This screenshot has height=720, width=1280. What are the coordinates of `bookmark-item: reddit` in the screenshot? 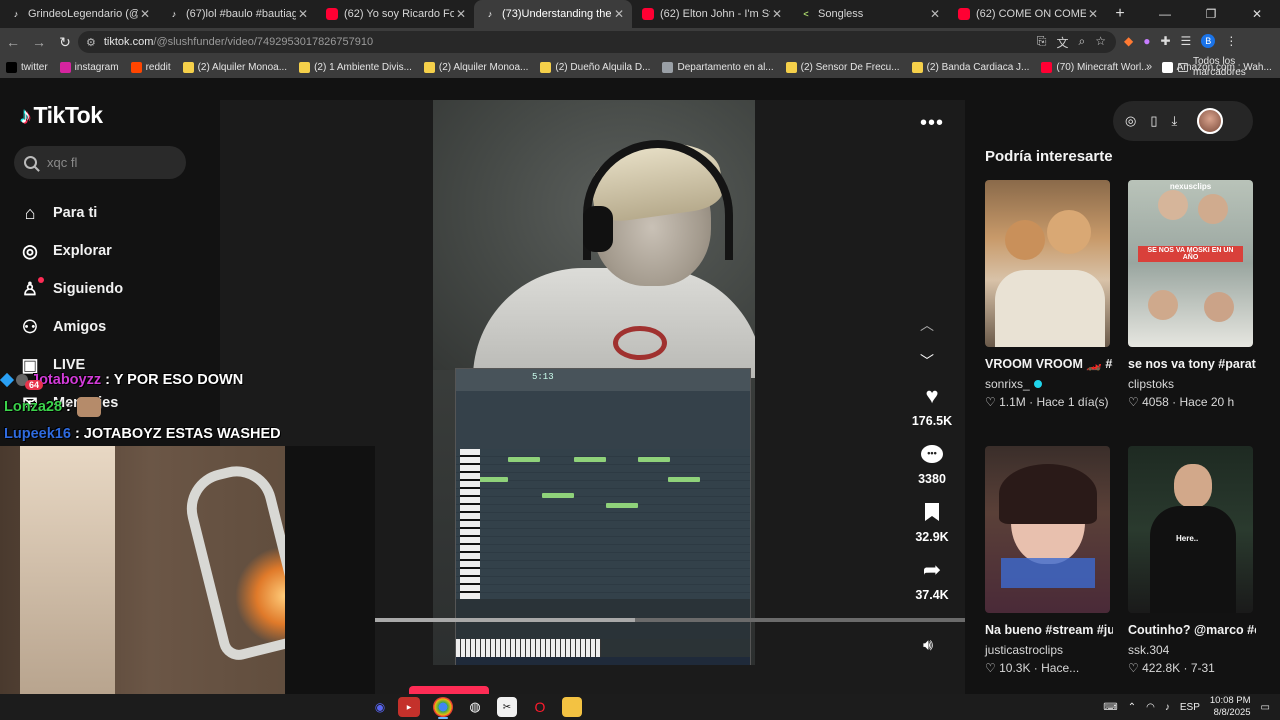 It's located at (150, 67).